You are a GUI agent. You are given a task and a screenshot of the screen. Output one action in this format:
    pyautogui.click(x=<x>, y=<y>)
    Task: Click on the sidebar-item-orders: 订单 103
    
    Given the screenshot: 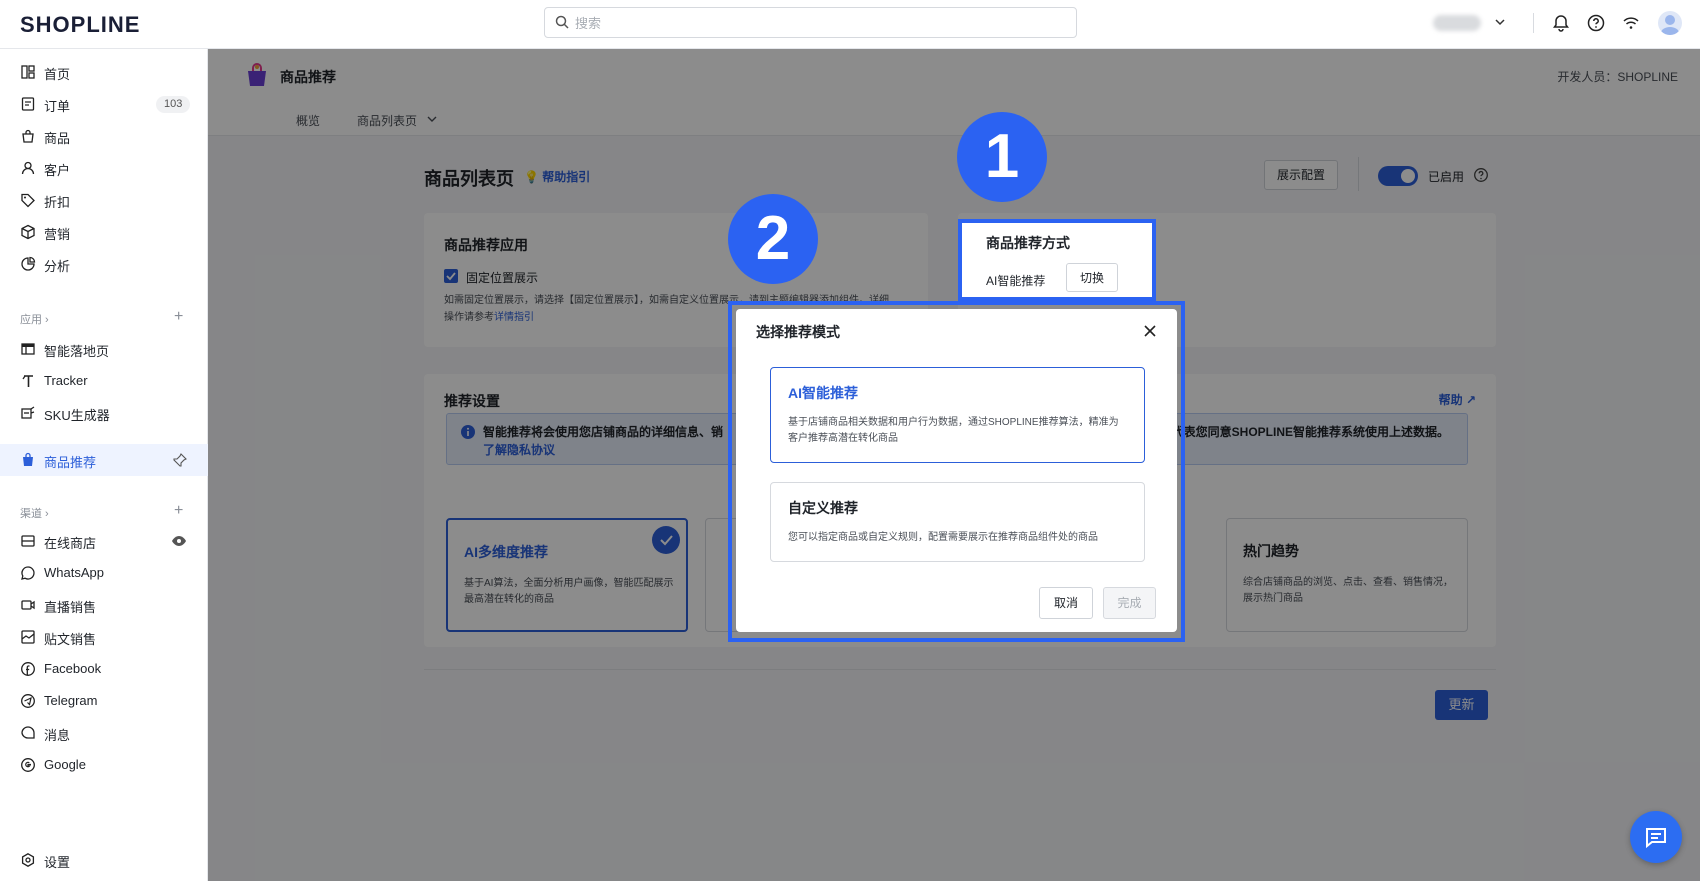 What is the action you would take?
    pyautogui.click(x=104, y=104)
    